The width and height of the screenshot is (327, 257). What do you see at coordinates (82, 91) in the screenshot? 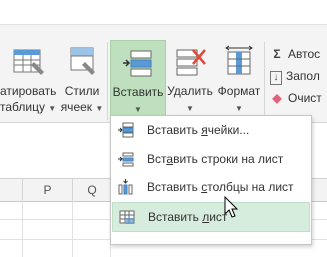
I see `cell-styles-label-1: Стили` at bounding box center [82, 91].